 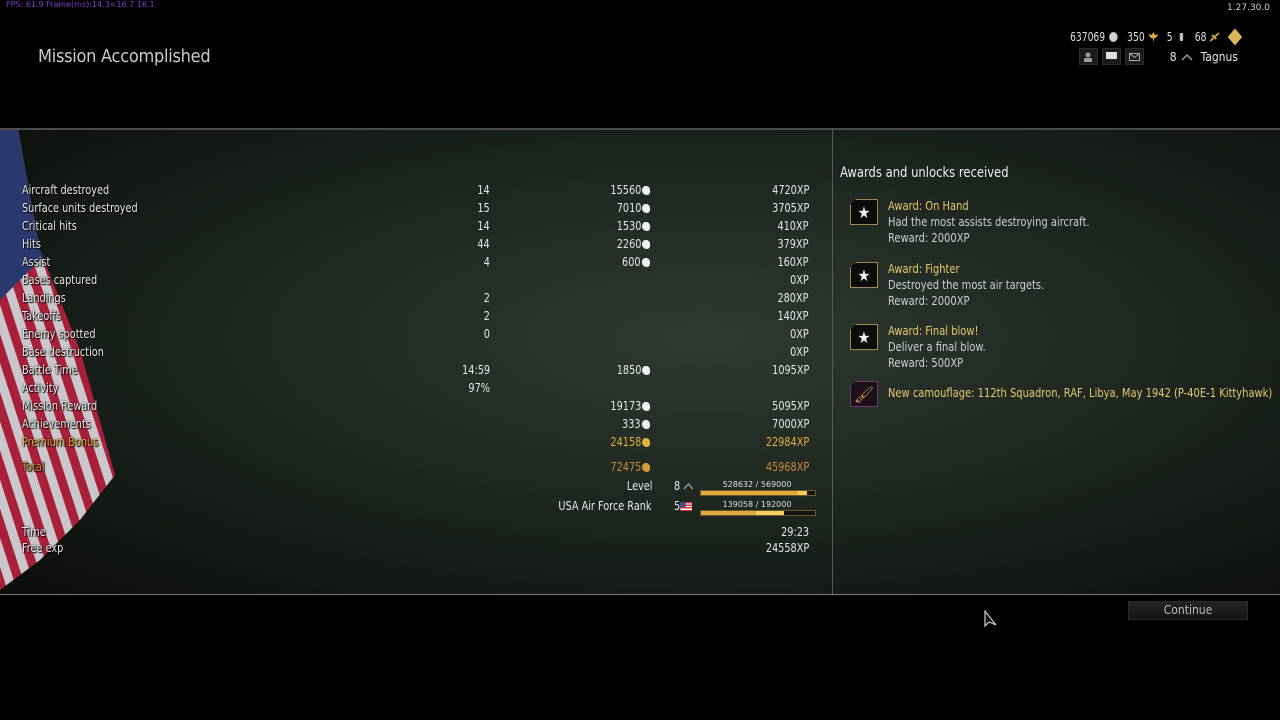 What do you see at coordinates (1219, 57) in the screenshot?
I see `player-name: Tagnus` at bounding box center [1219, 57].